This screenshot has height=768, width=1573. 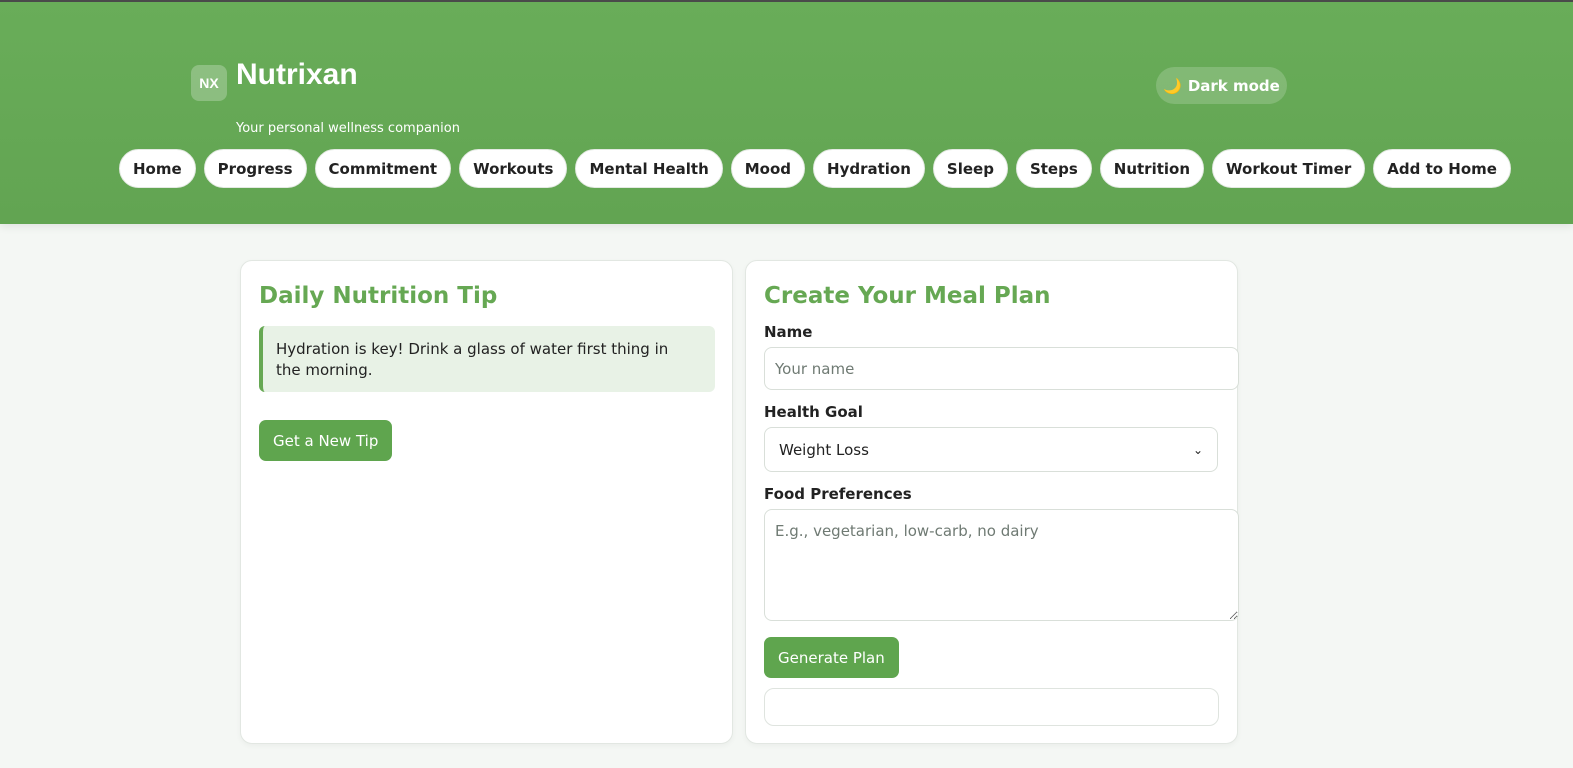 I want to click on moon-icon: 🌙, so click(x=1172, y=85).